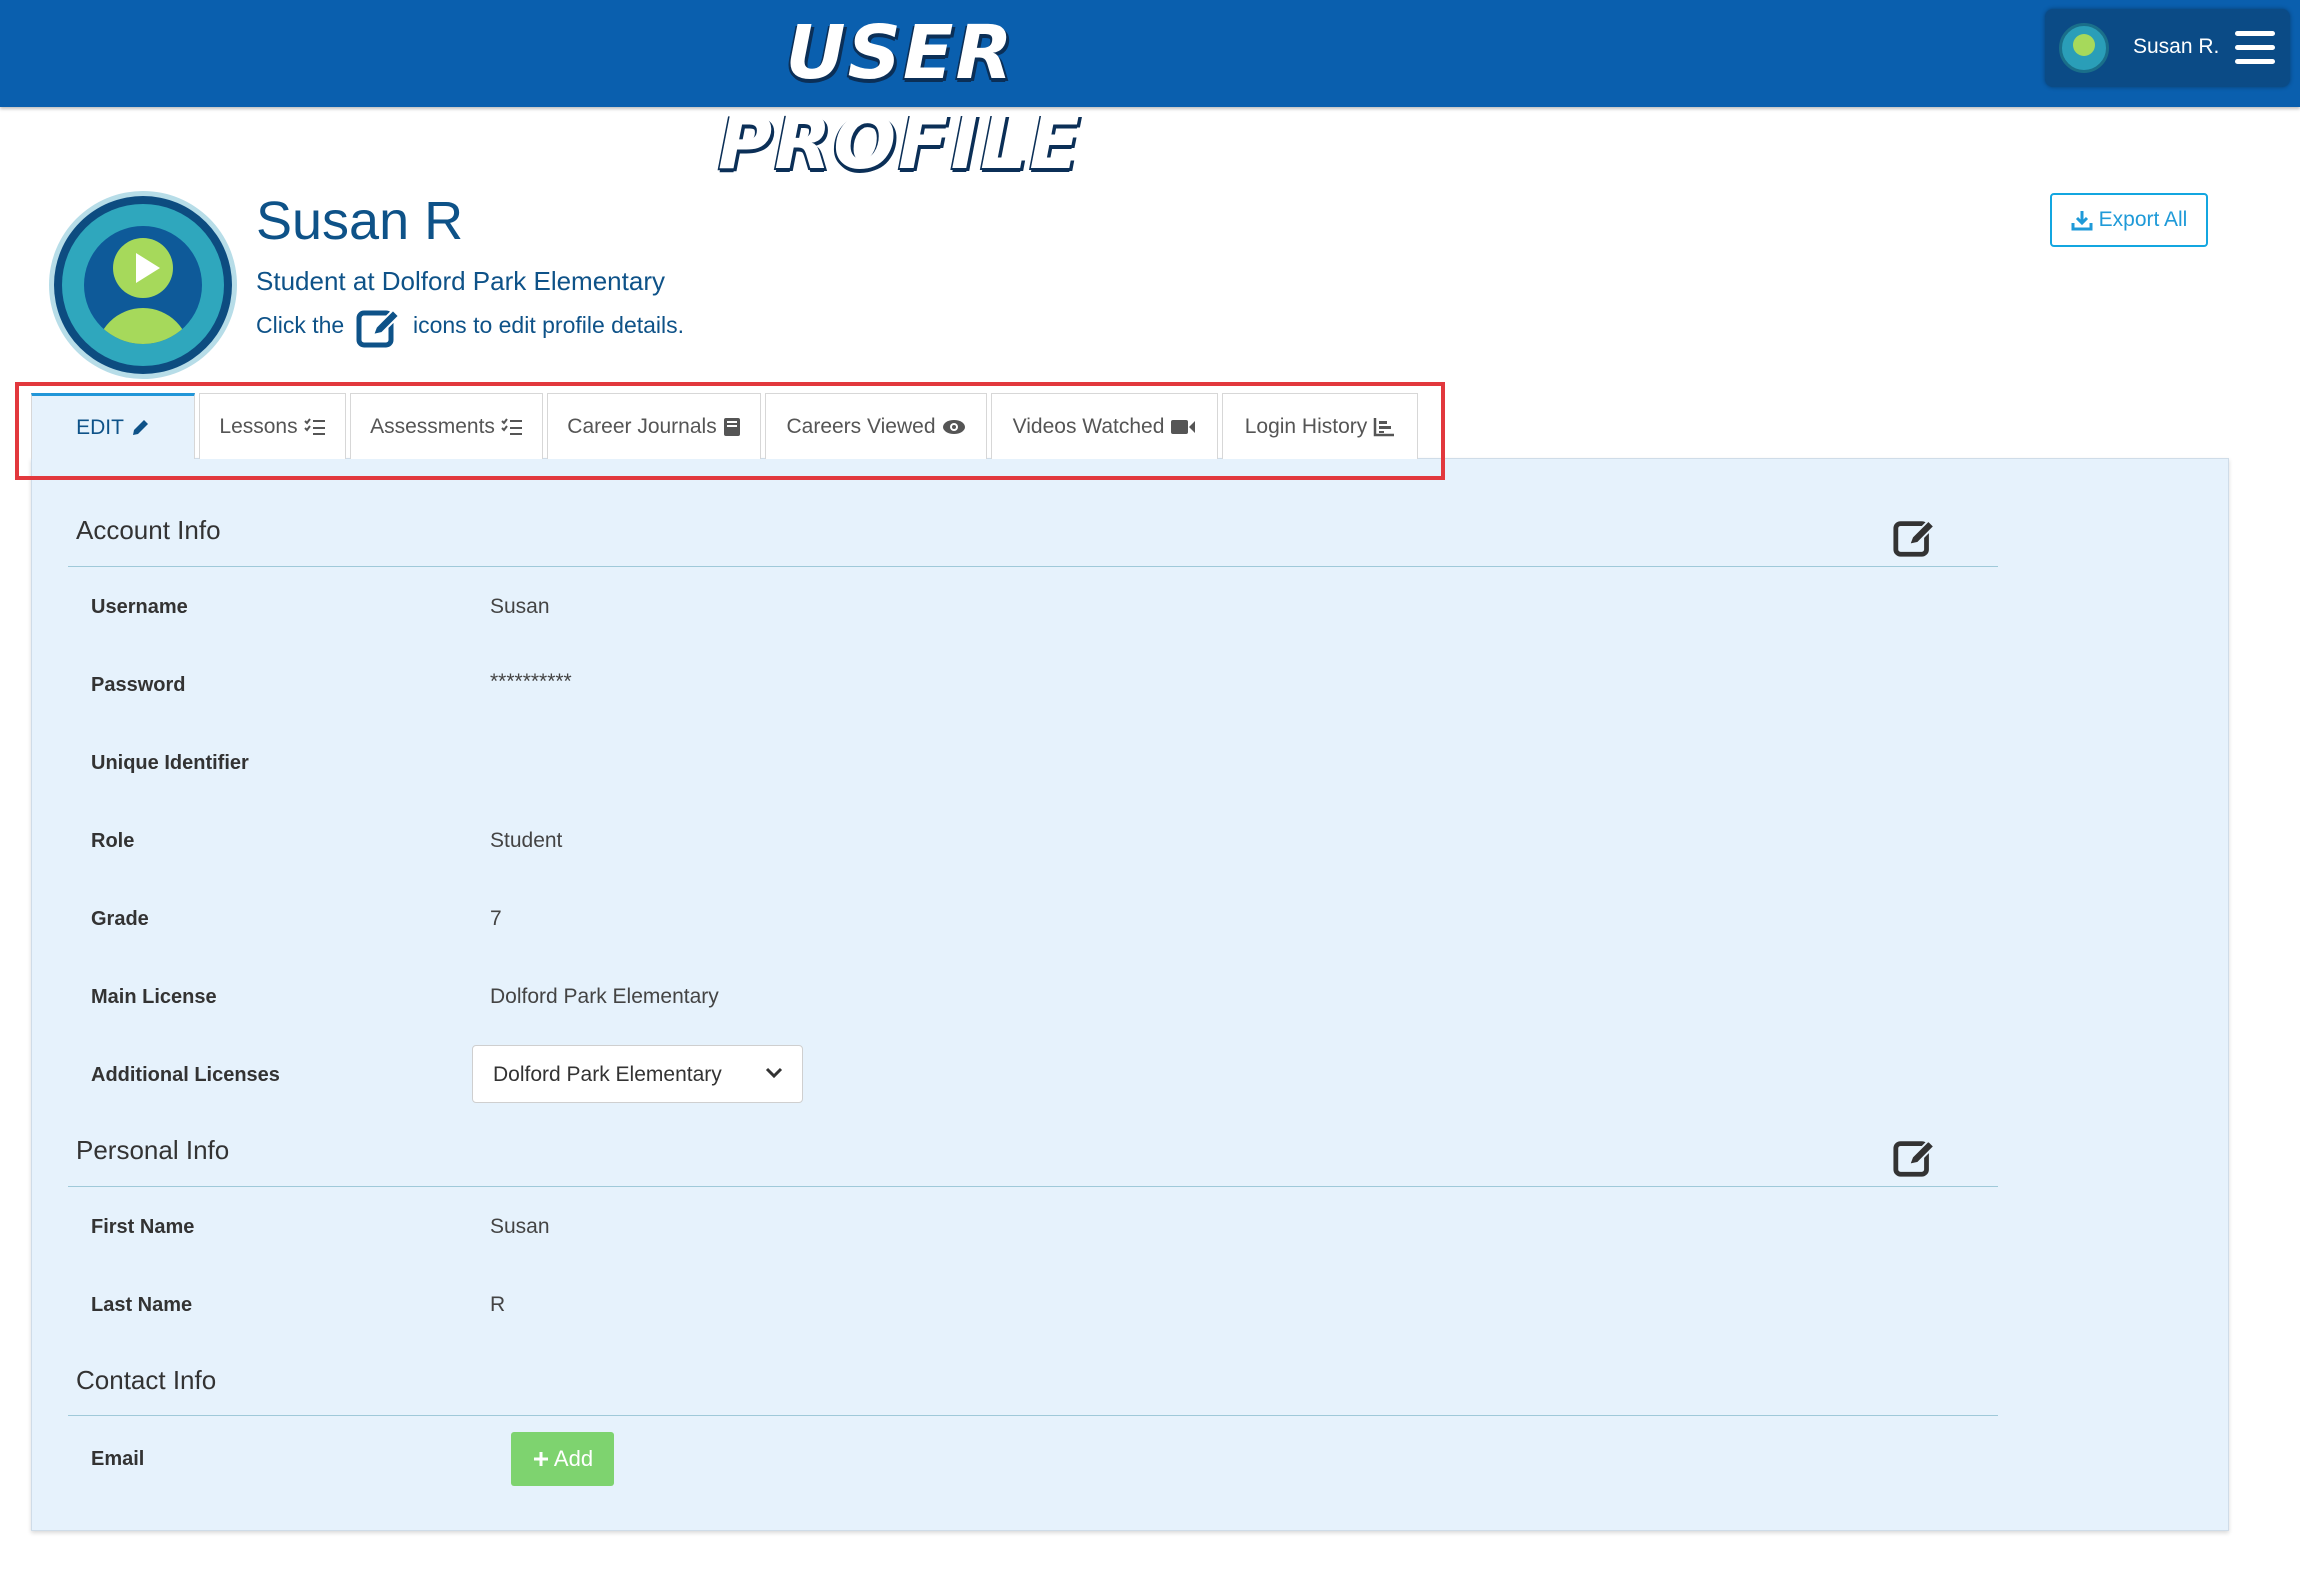 The height and width of the screenshot is (1579, 2300). What do you see at coordinates (774, 1073) in the screenshot?
I see `chevron-down-icon` at bounding box center [774, 1073].